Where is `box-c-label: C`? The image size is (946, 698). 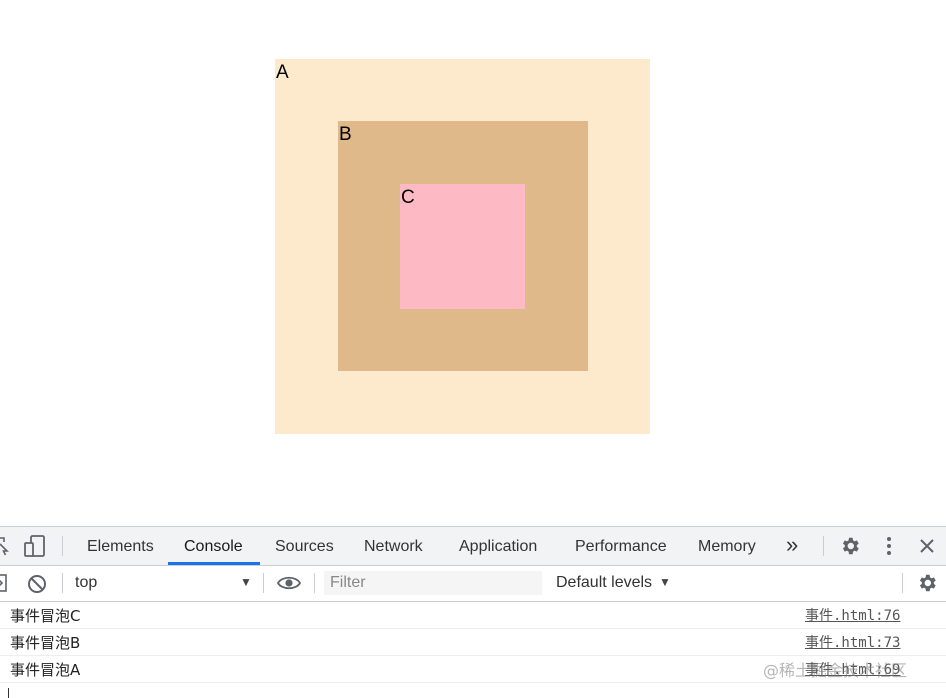
box-c-label: C is located at coordinates (408, 197).